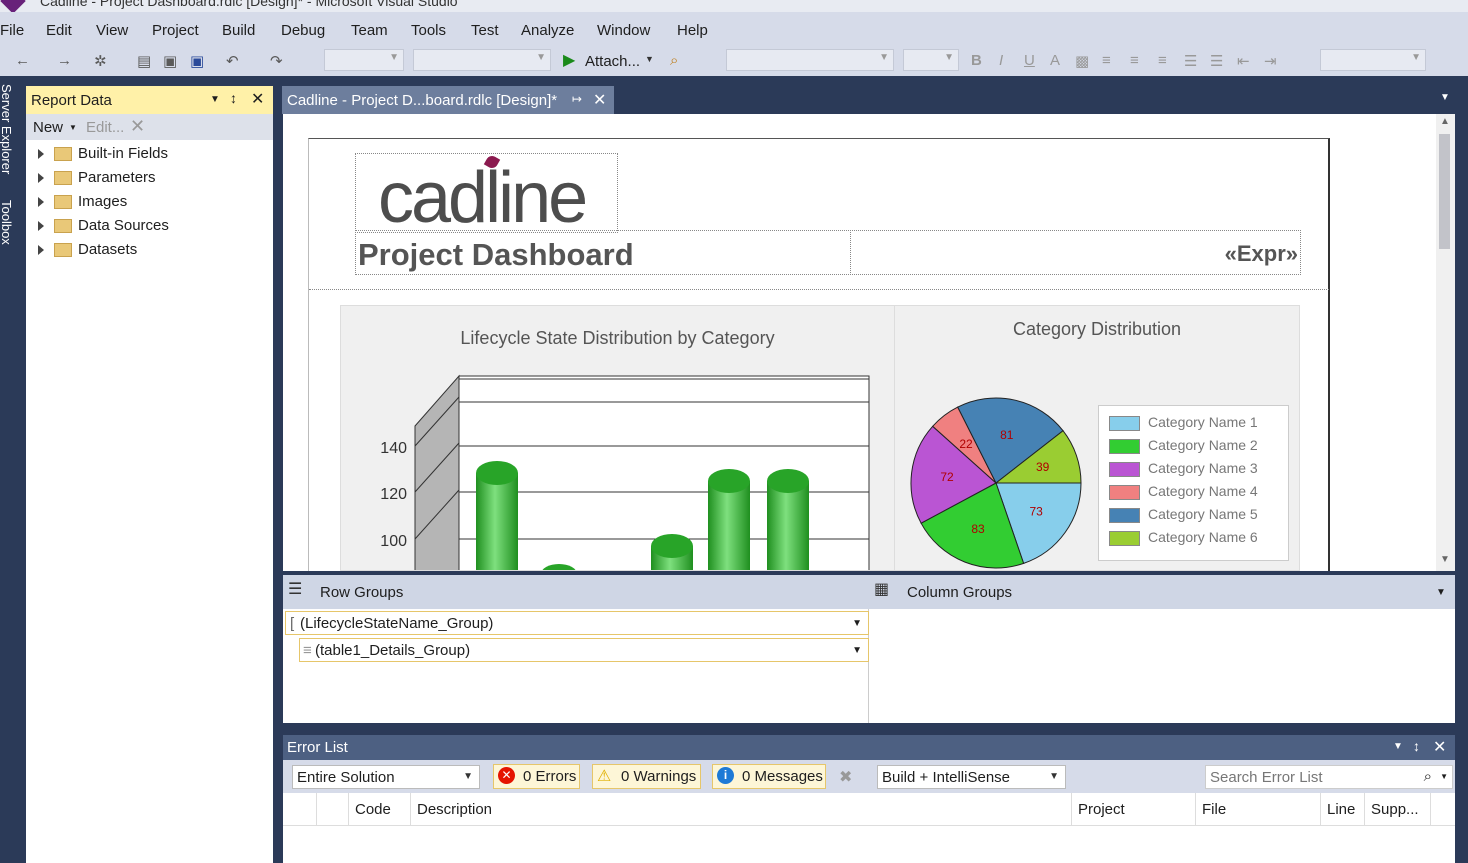 The width and height of the screenshot is (1468, 863). What do you see at coordinates (59, 30) in the screenshot?
I see `menu-edit: Edit` at bounding box center [59, 30].